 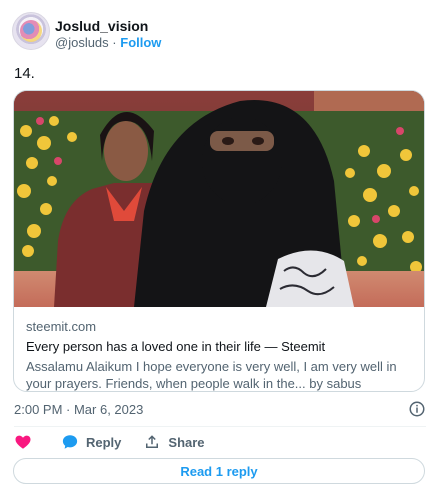 What do you see at coordinates (104, 442) in the screenshot?
I see `reply-label: Reply` at bounding box center [104, 442].